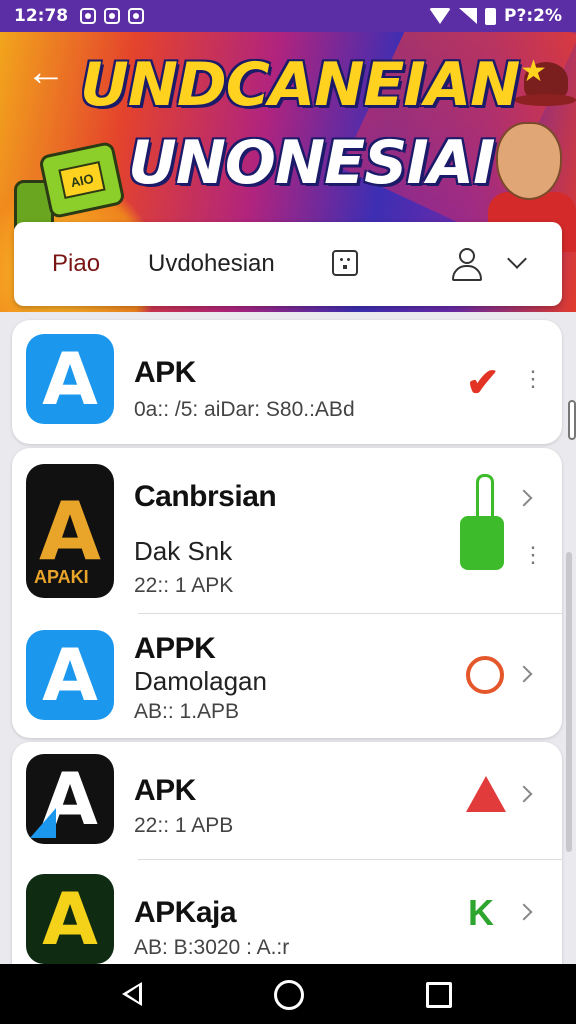 This screenshot has width=576, height=1024. I want to click on app-meta: 22:: 1 APK, so click(184, 585).